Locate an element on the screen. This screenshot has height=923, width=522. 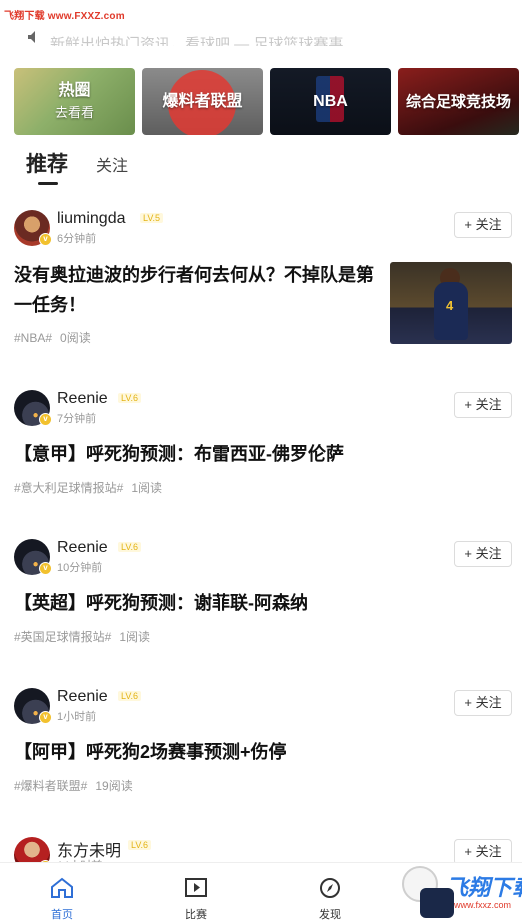
category-nba: NBA is located at coordinates (330, 101).